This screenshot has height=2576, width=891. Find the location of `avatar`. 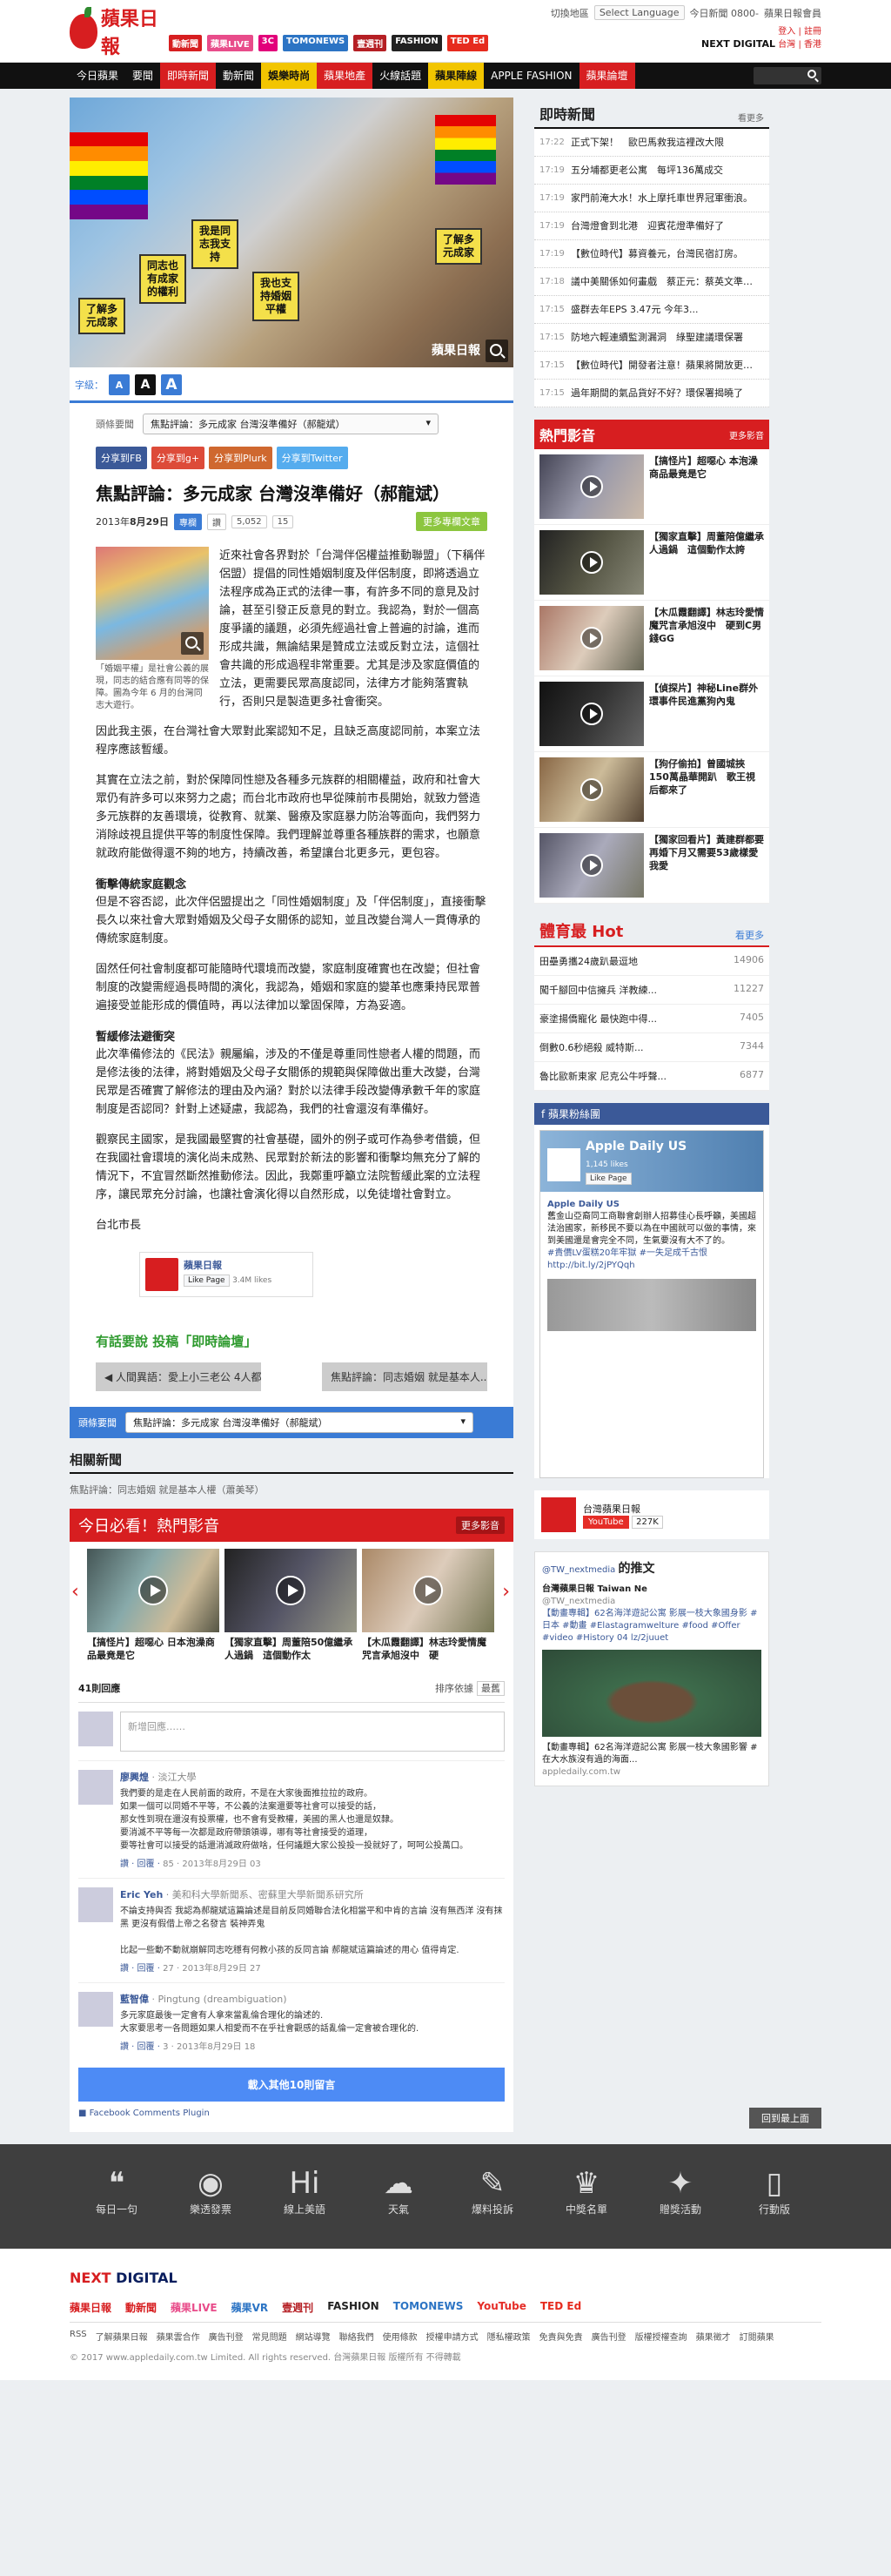

avatar is located at coordinates (96, 2009).